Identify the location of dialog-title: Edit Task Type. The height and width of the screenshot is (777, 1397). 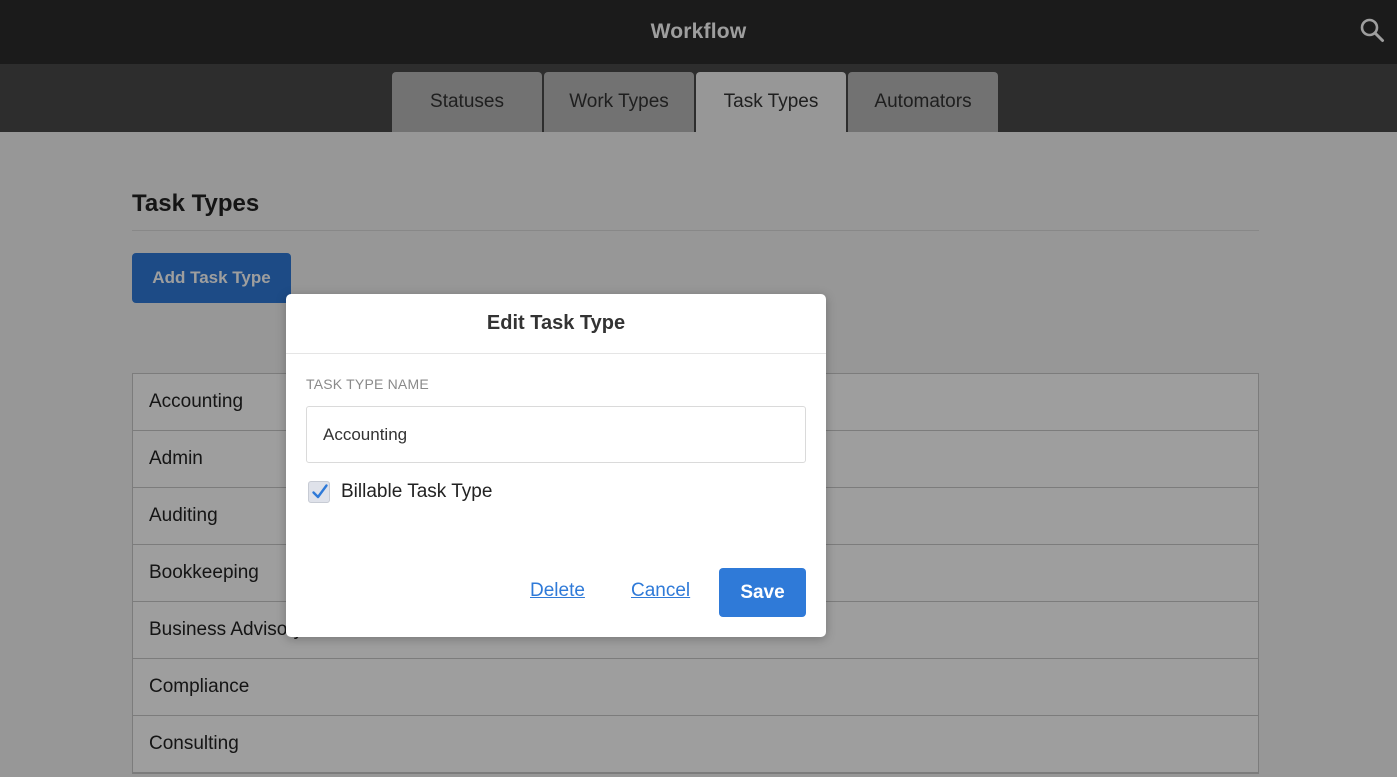
(556, 323).